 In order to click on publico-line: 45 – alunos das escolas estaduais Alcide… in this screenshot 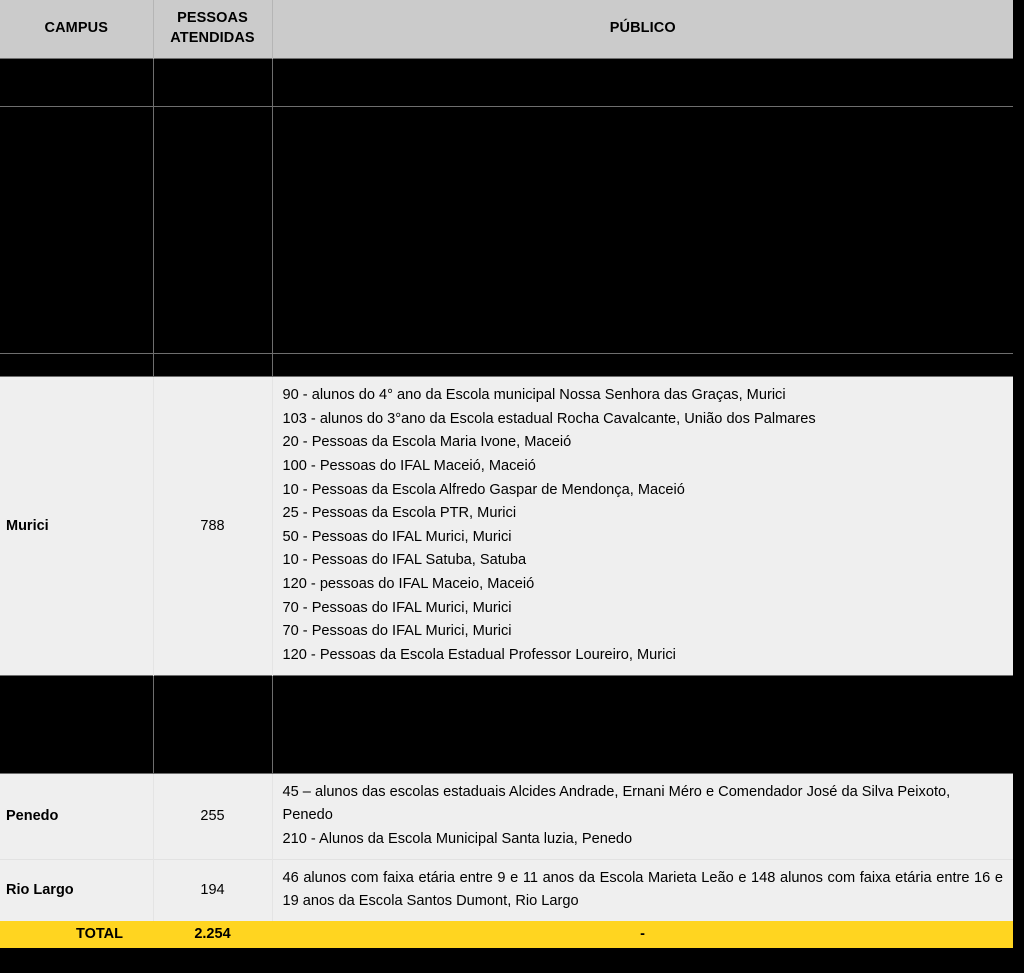, I will do `click(616, 803)`.